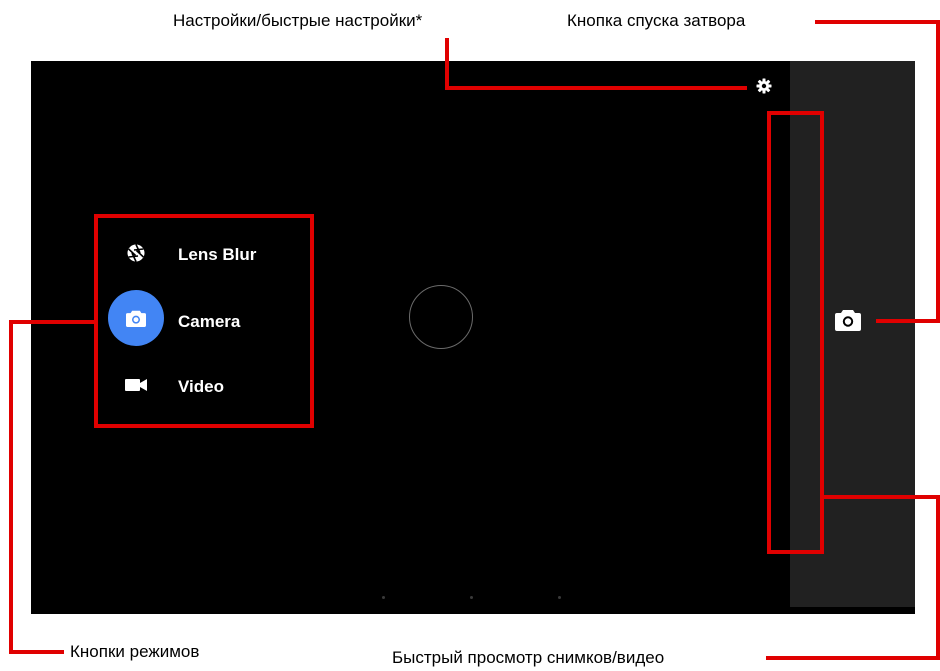  What do you see at coordinates (135, 651) in the screenshot?
I see `modes-callout-label: Кнопки режимов` at bounding box center [135, 651].